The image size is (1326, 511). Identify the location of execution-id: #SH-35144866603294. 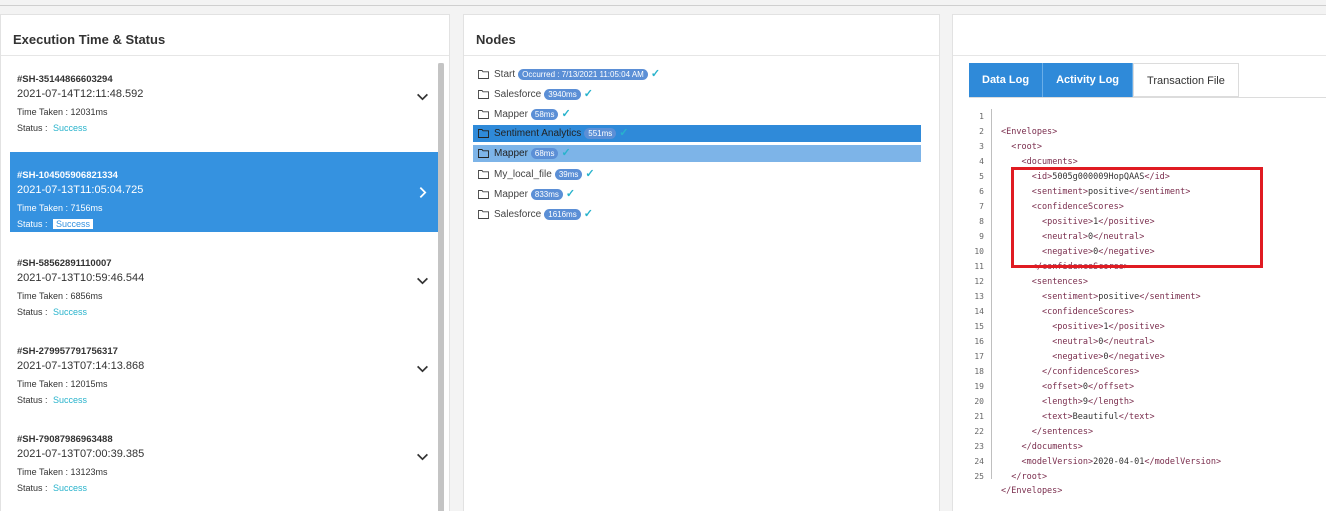
(65, 79).